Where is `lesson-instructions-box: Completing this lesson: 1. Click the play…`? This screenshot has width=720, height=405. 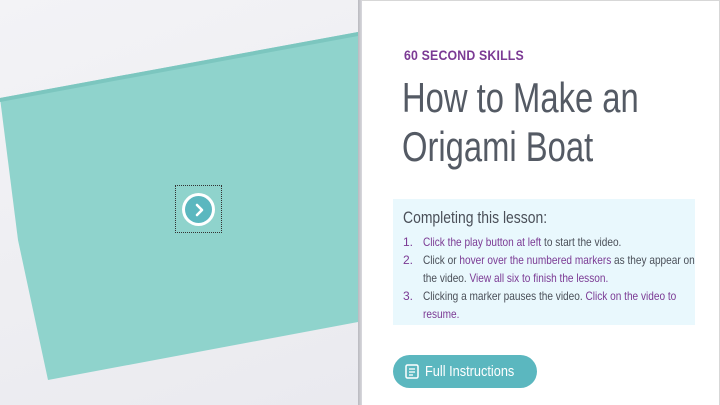
lesson-instructions-box: Completing this lesson: 1. Click the play… is located at coordinates (544, 262).